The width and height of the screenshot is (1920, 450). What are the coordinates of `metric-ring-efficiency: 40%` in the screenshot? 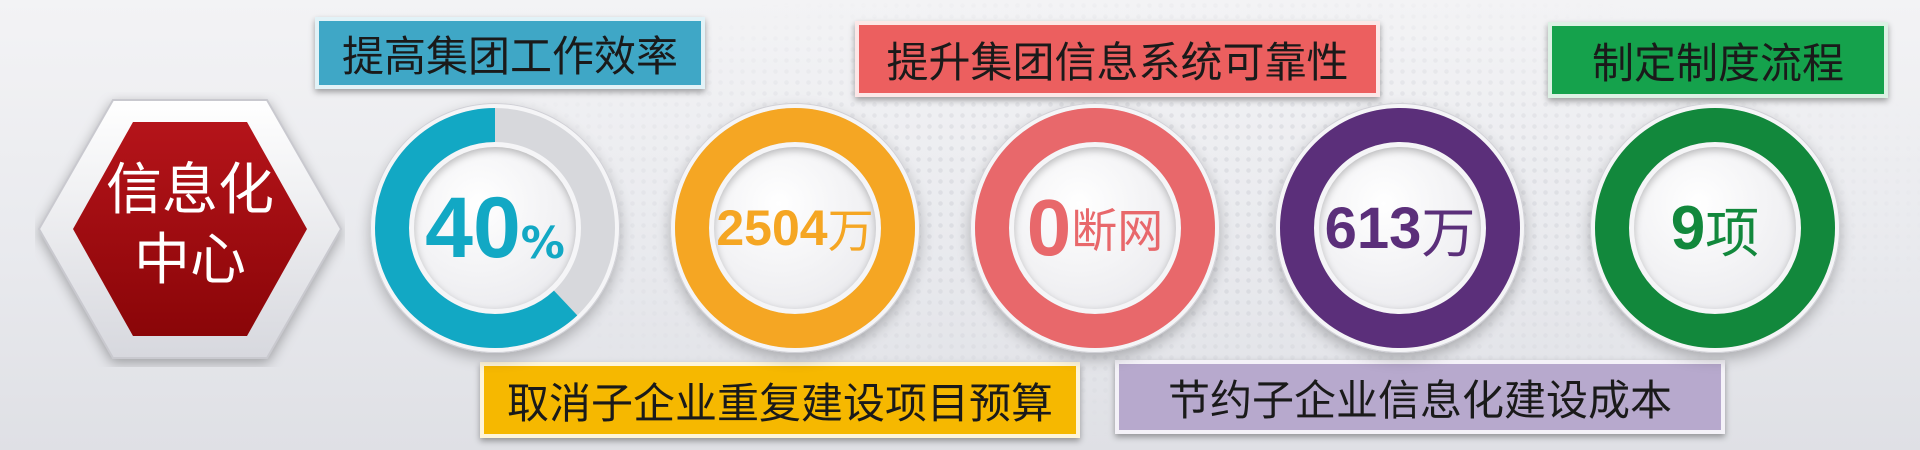 It's located at (495, 228).